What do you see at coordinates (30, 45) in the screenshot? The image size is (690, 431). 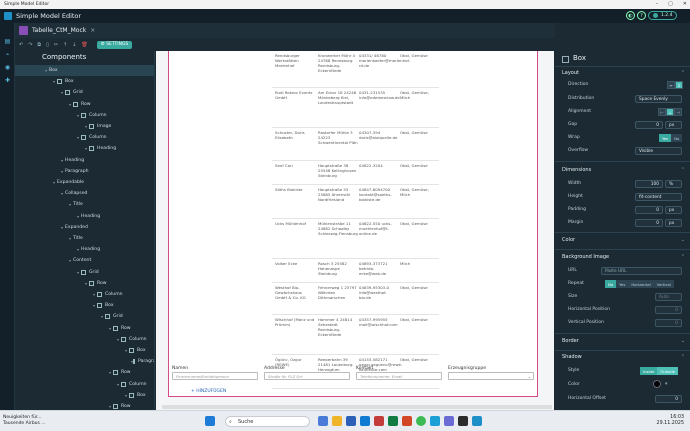 I see `redo-icon: ↷` at bounding box center [30, 45].